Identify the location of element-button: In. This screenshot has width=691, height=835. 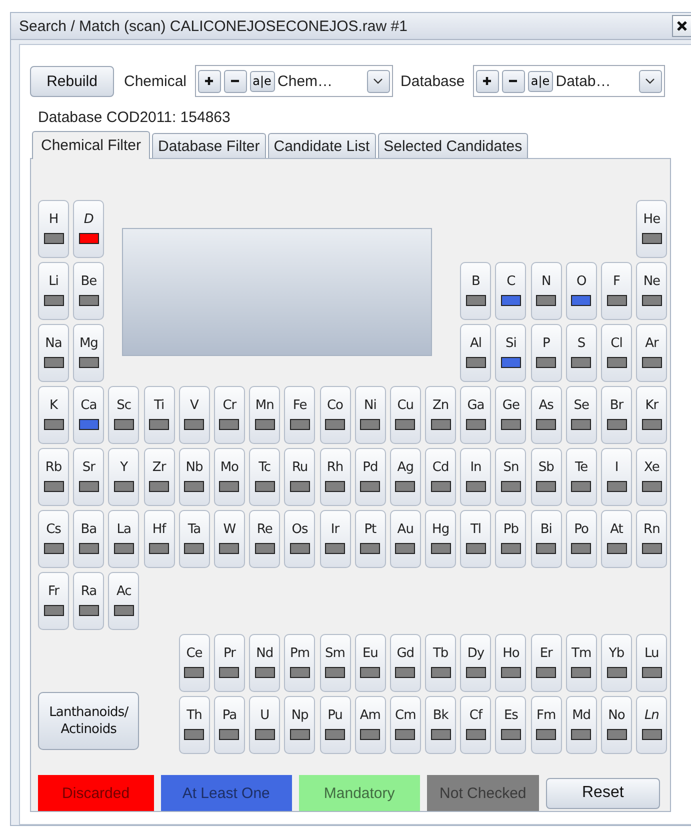
(476, 477).